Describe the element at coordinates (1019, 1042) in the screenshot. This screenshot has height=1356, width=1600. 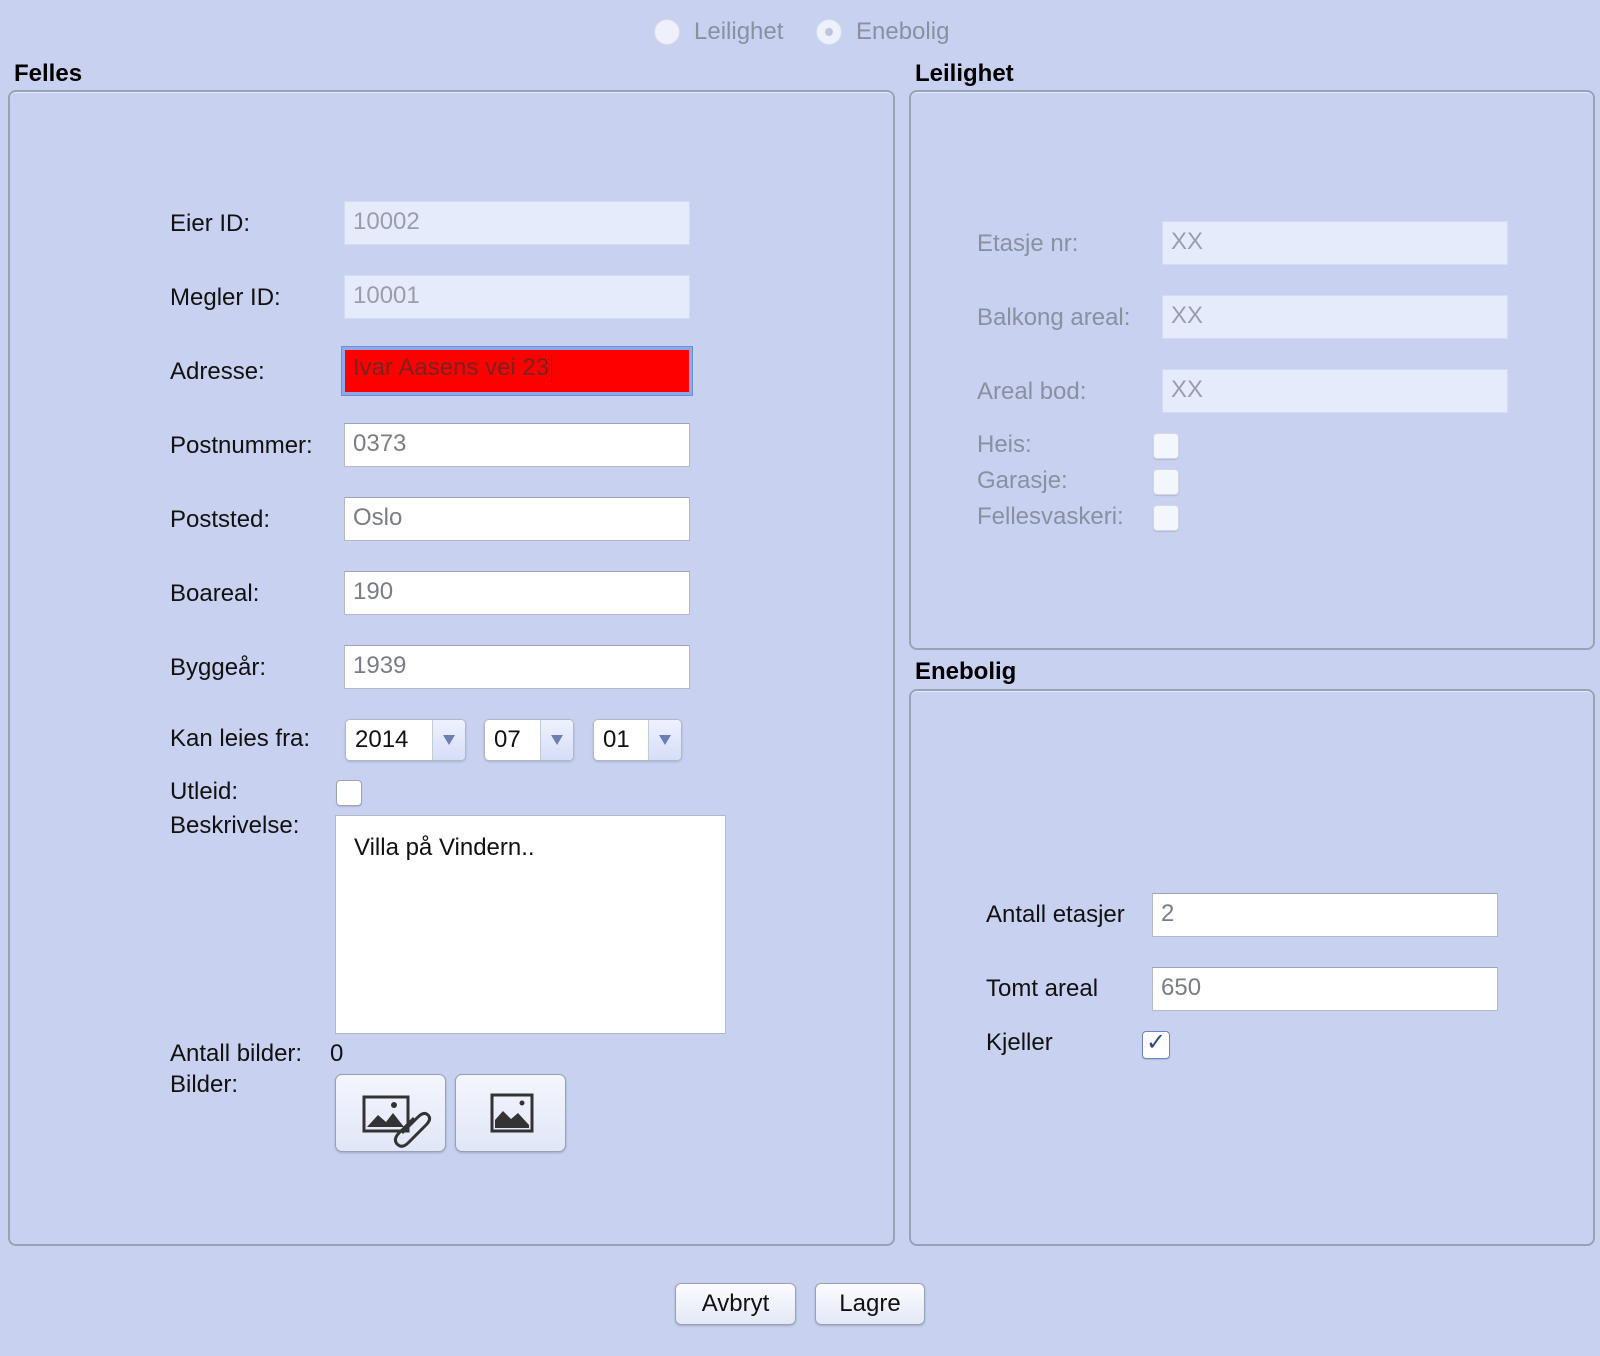
I see `kjeller-label: Kjeller` at that location.